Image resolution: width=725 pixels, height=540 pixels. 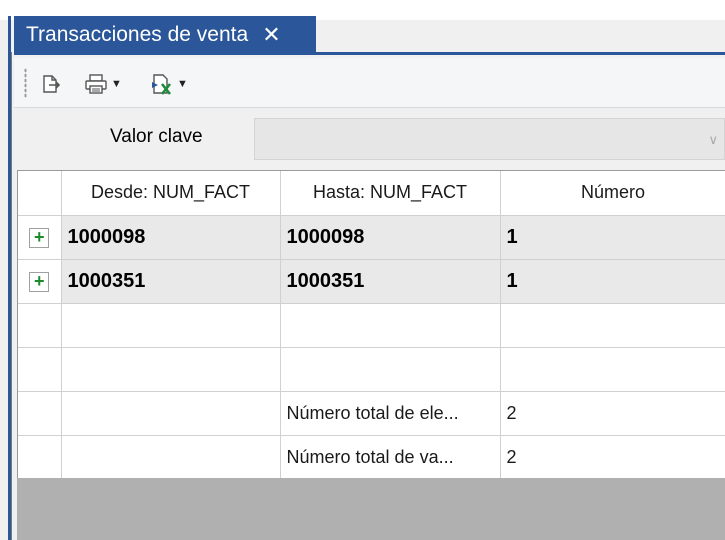 I want to click on table-row: + 1000098 1000098 1, so click(x=371, y=237).